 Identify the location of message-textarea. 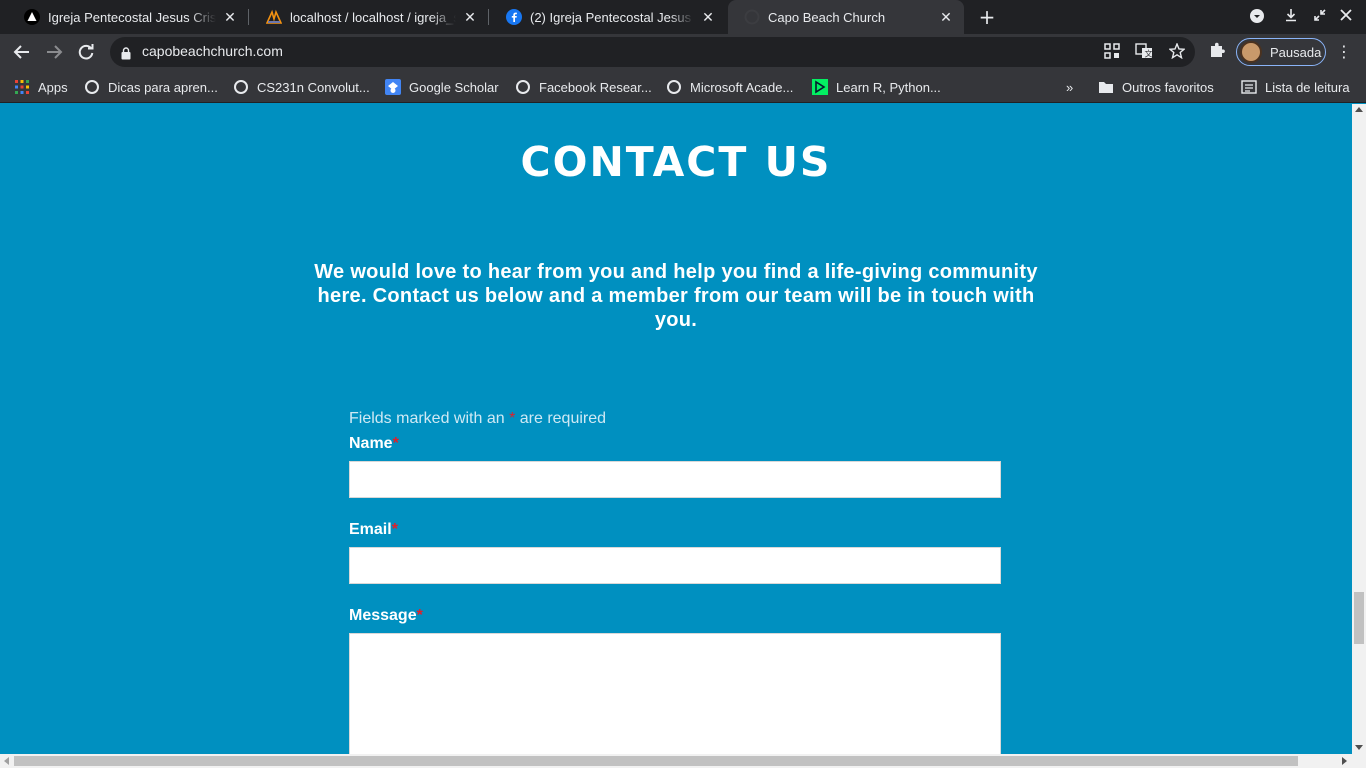
(675, 694).